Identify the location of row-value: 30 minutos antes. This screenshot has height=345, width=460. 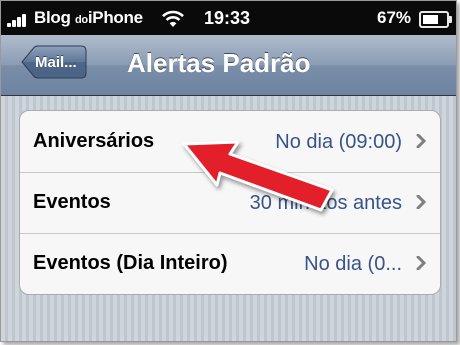
(325, 203).